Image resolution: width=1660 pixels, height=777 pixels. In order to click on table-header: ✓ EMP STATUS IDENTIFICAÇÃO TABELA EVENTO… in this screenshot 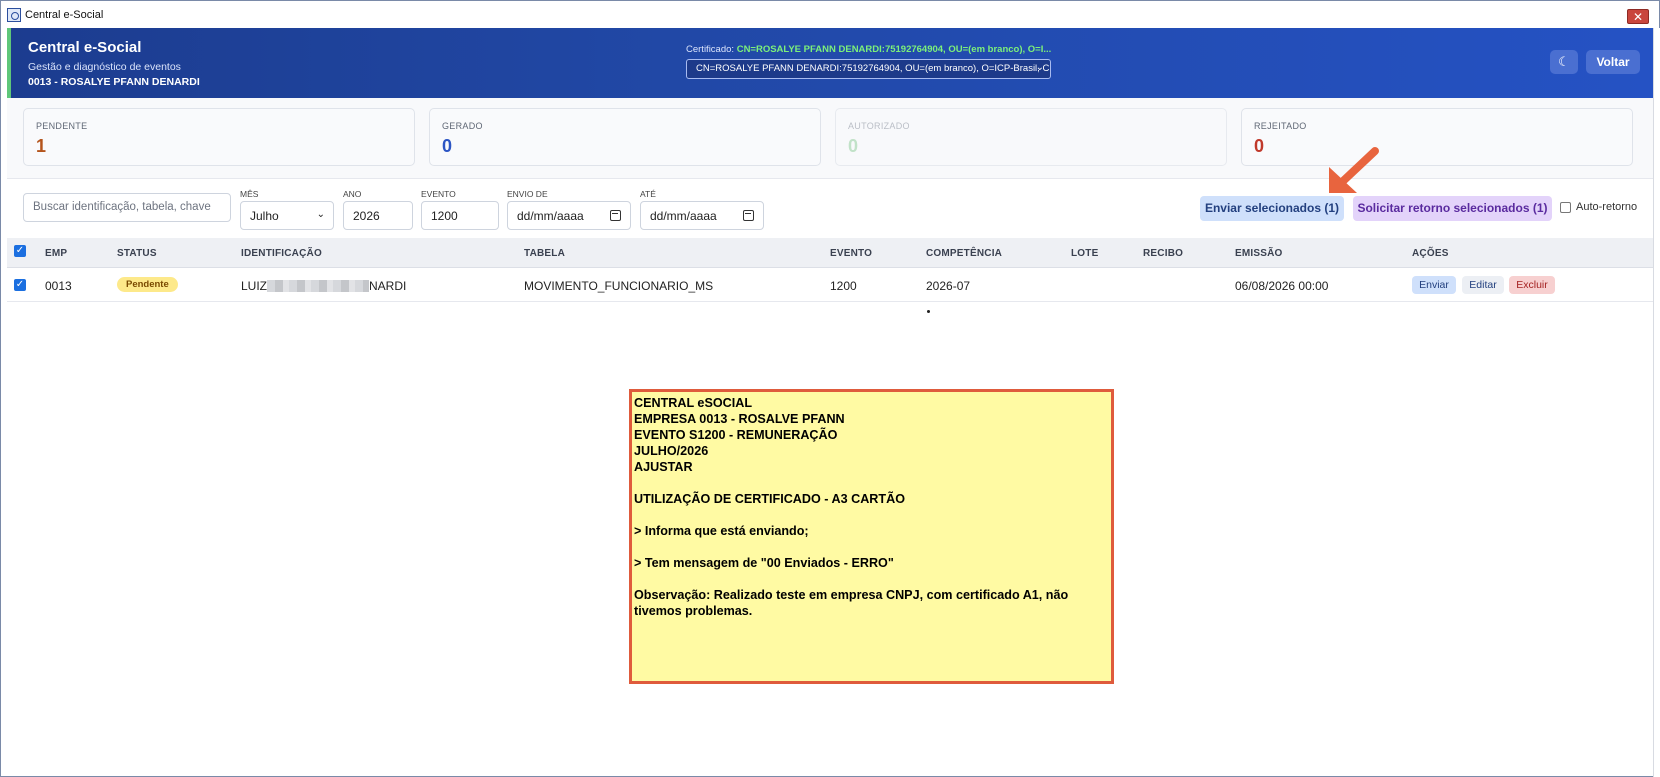, I will do `click(830, 253)`.